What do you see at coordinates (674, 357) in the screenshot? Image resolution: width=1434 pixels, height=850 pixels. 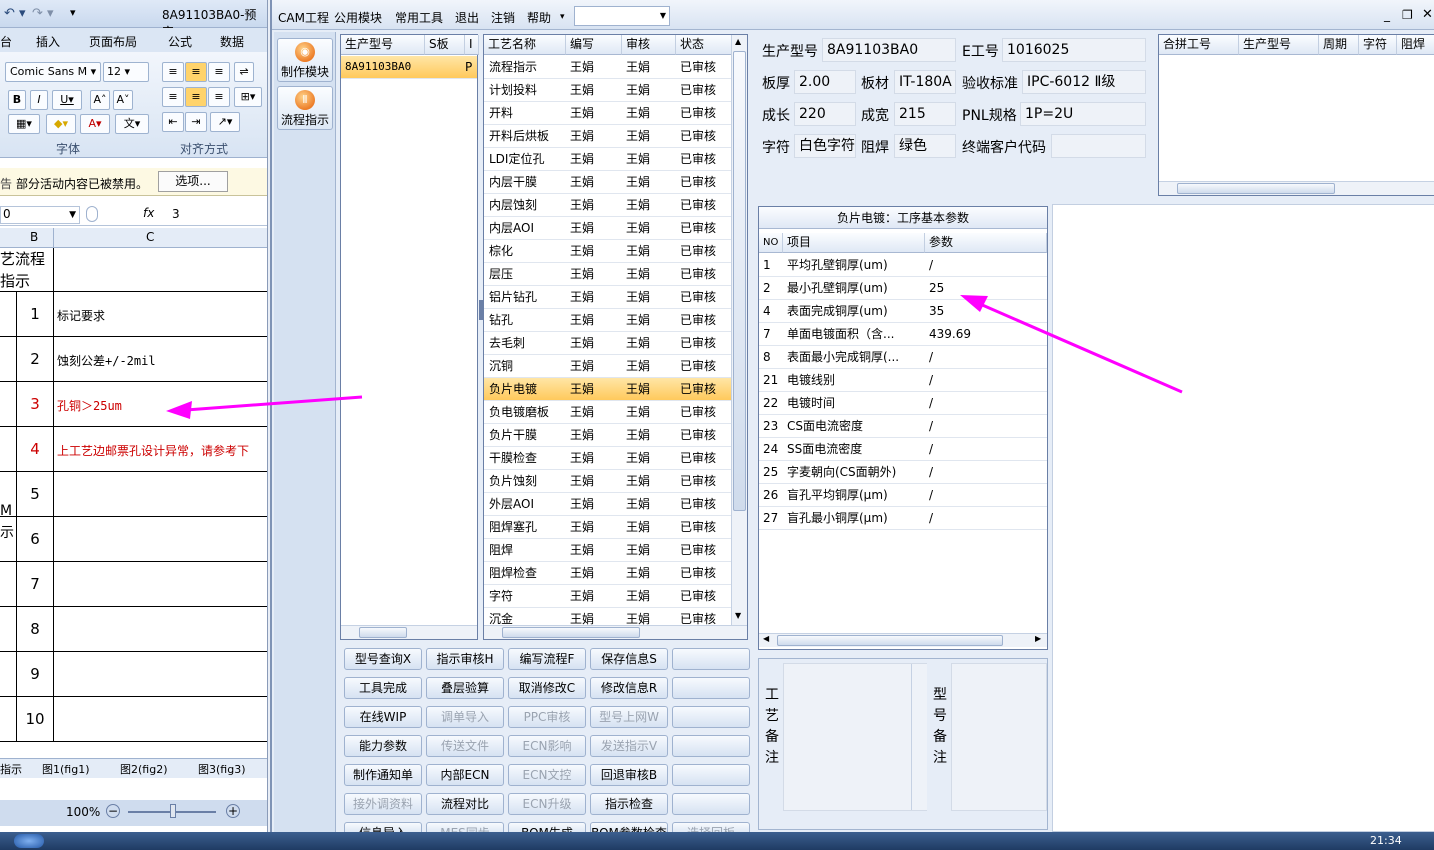 I see `annotation-overlay` at bounding box center [674, 357].